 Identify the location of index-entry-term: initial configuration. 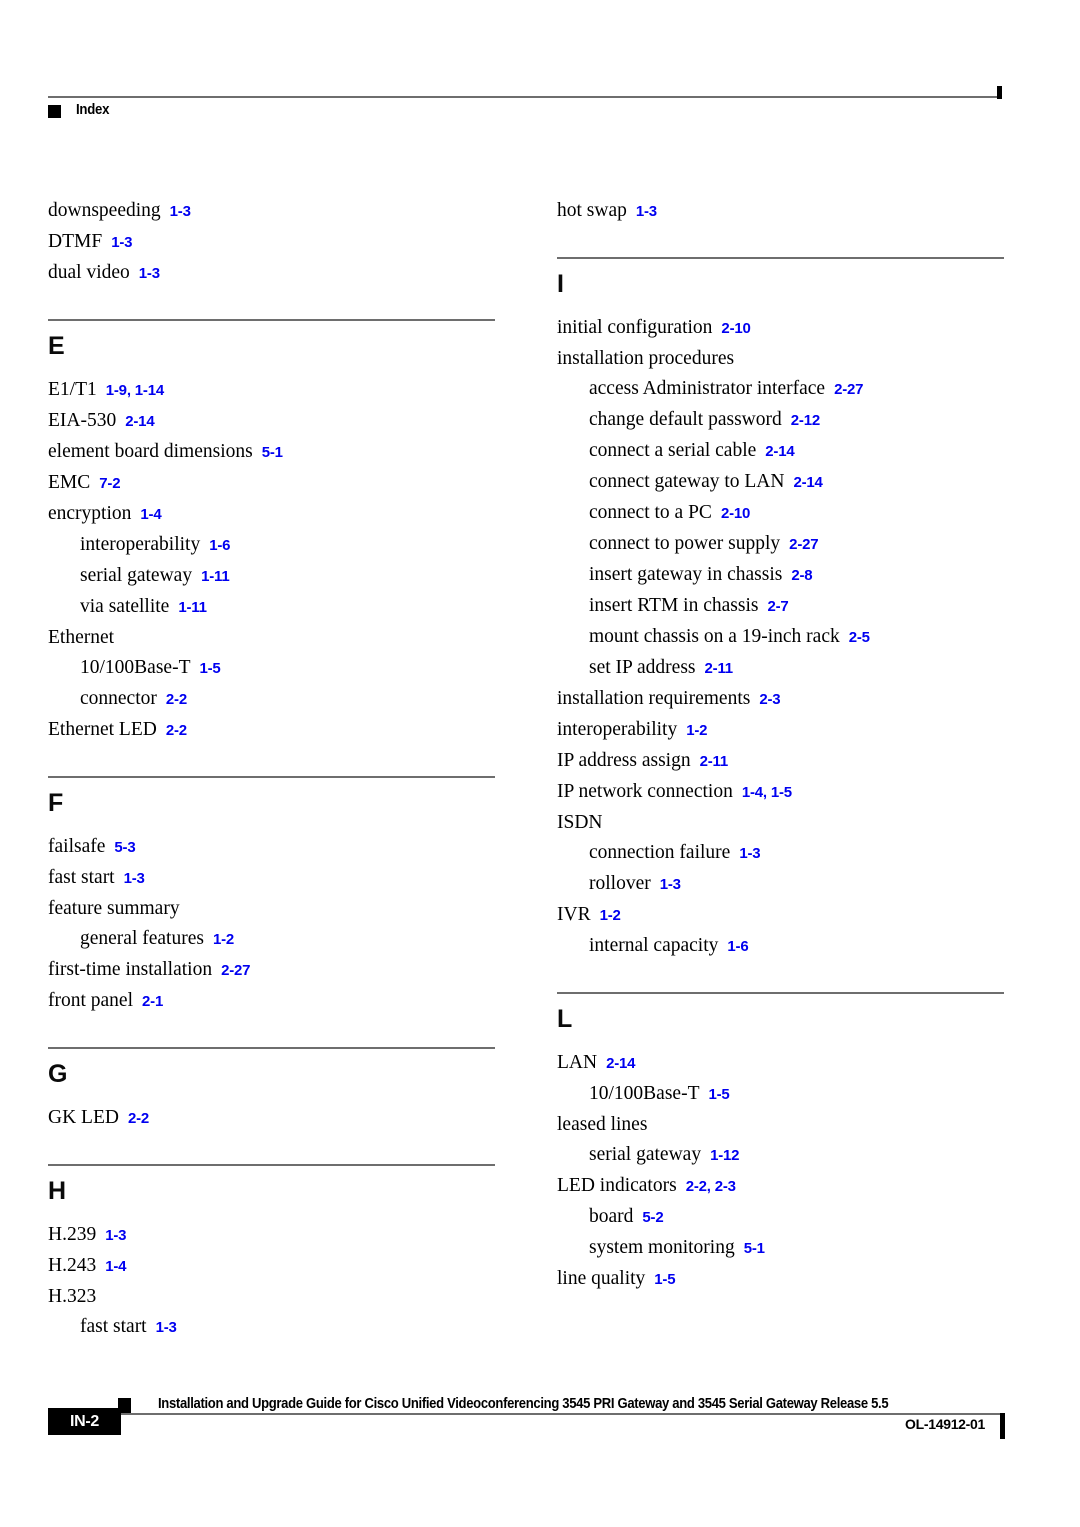
(635, 327).